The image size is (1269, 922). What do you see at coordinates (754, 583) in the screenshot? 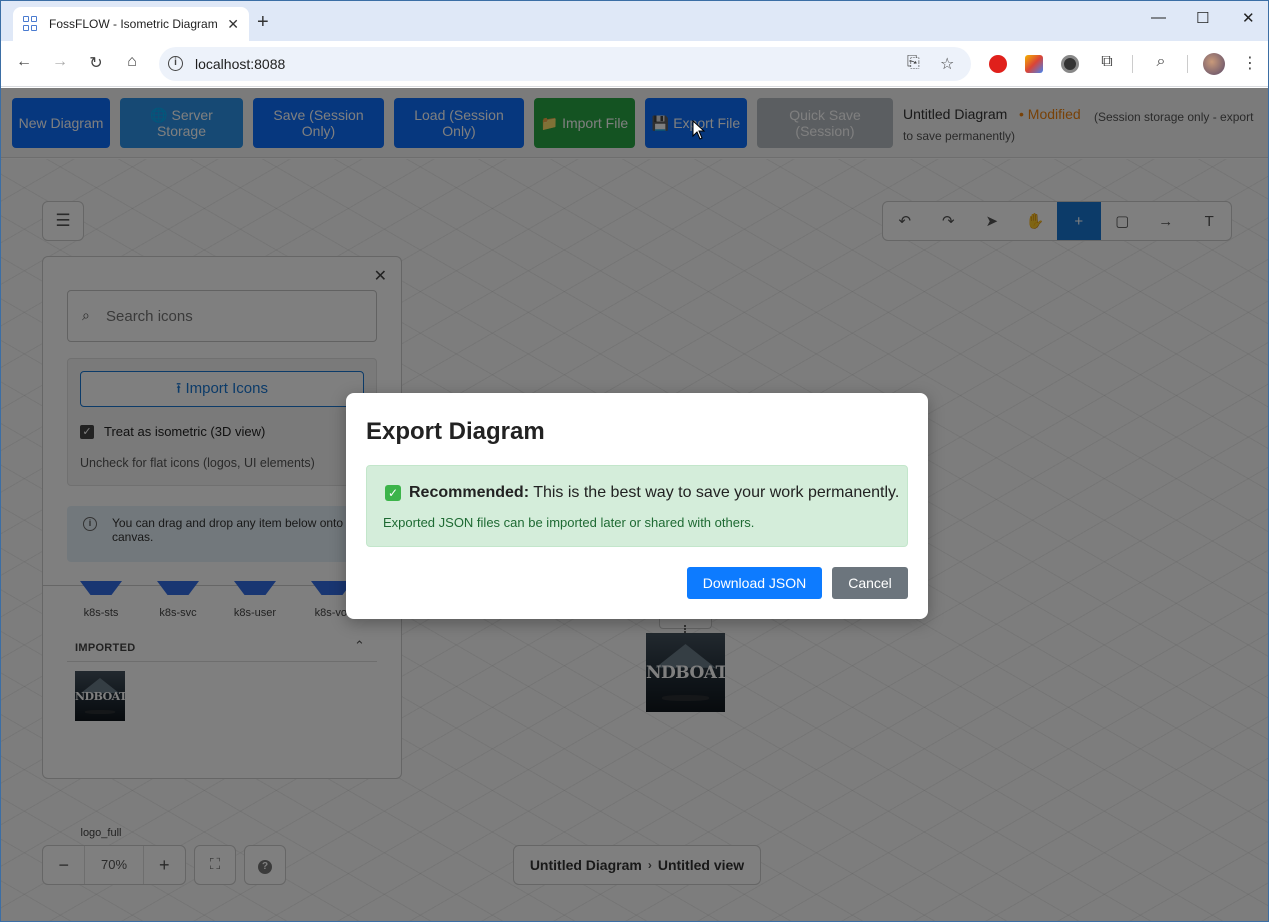
I see `download-json-button: Download JSON` at bounding box center [754, 583].